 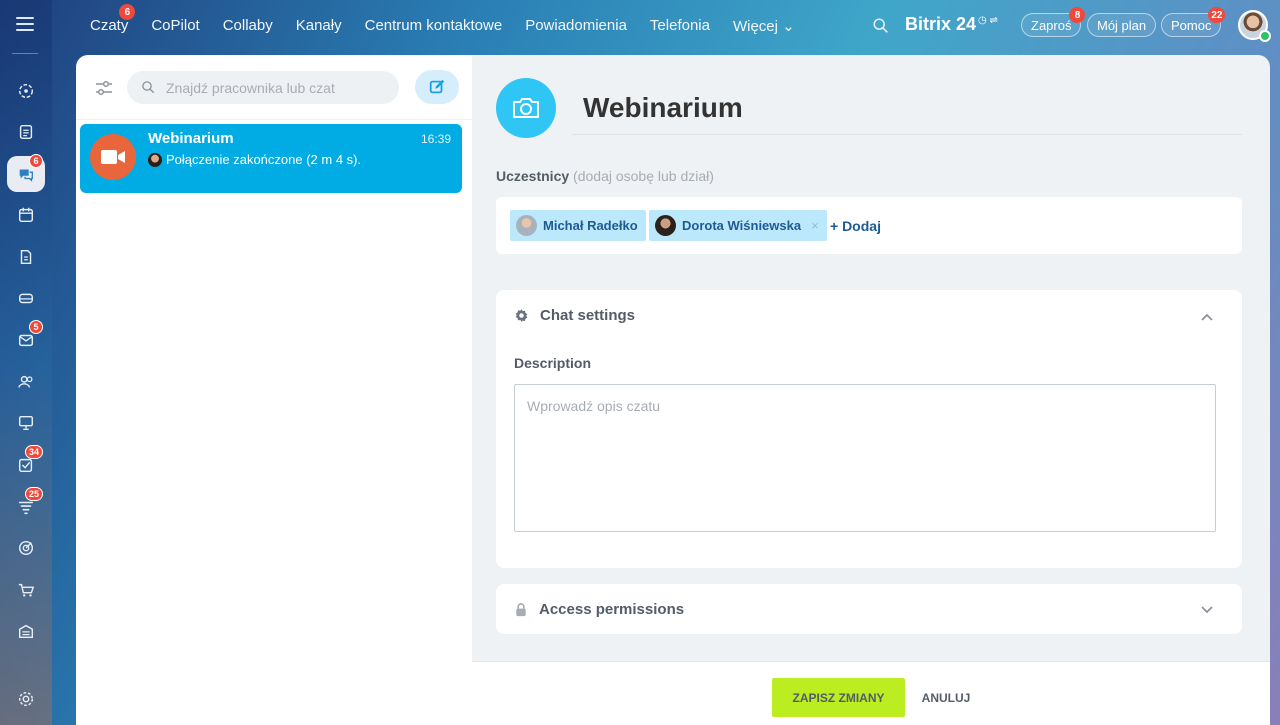 What do you see at coordinates (1051, 25) in the screenshot?
I see `invite-label: Zaproś` at bounding box center [1051, 25].